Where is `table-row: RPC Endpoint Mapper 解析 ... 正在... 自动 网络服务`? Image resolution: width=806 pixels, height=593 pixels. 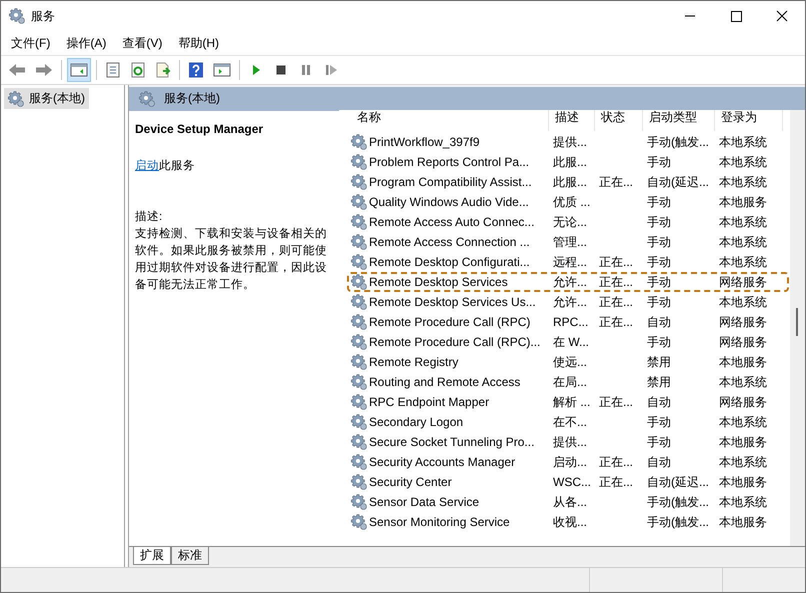
table-row: RPC Endpoint Mapper 解析 ... 正在... 自动 网络服务 is located at coordinates (568, 402).